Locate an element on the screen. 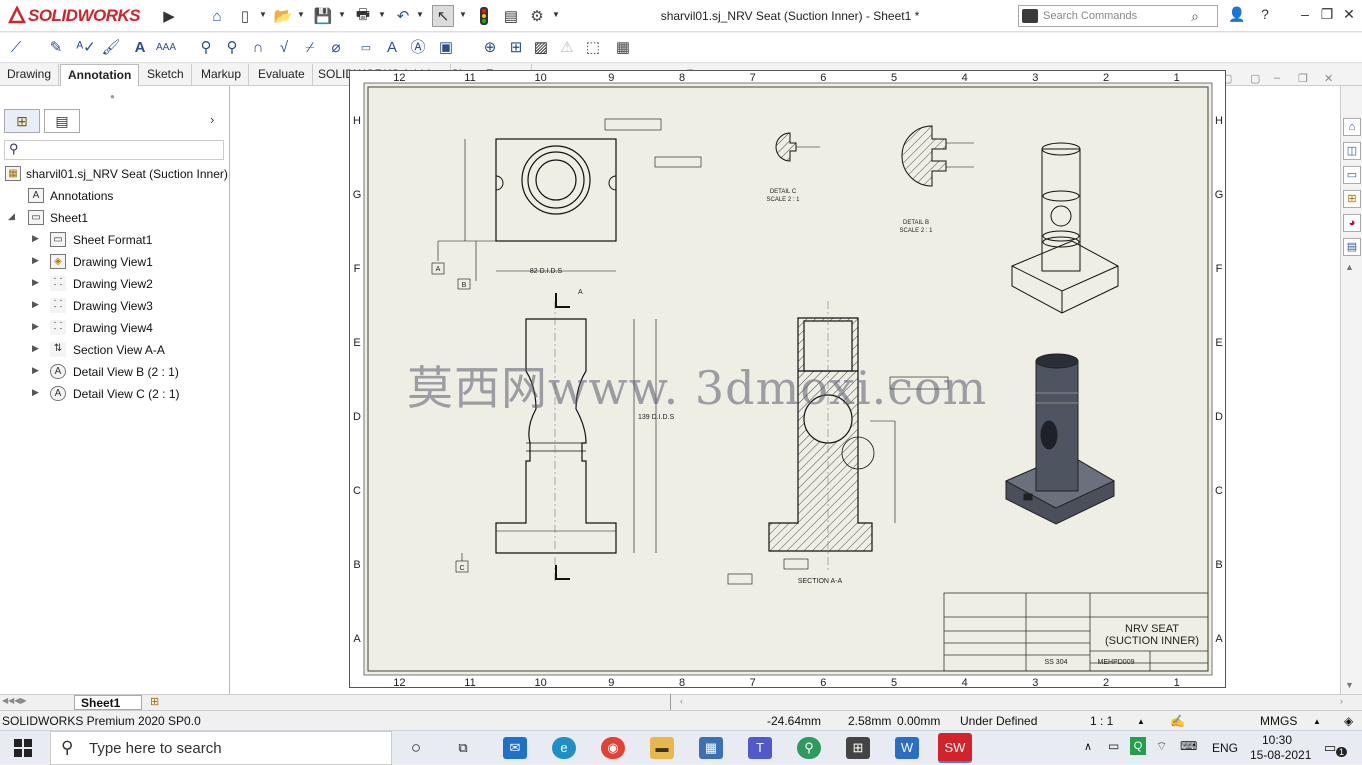  tree-item-detail-view: ▶ A Detail View B (2 : 1) is located at coordinates (115, 372).